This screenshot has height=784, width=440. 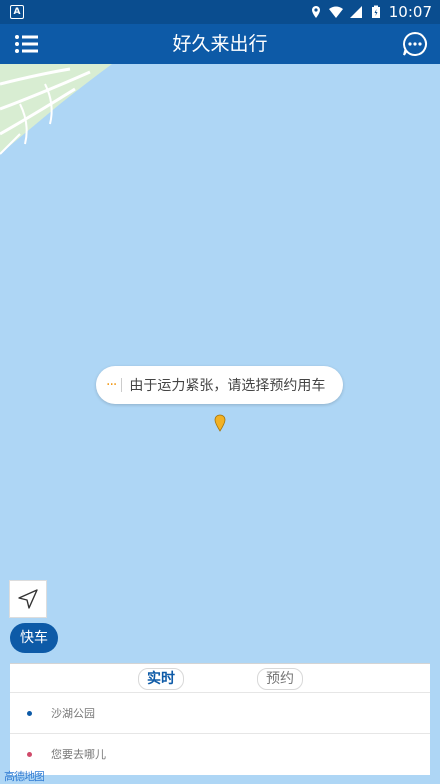 I want to click on capacity-notice: ··· 由于运力紧张，请选择预约用车, so click(x=219, y=385).